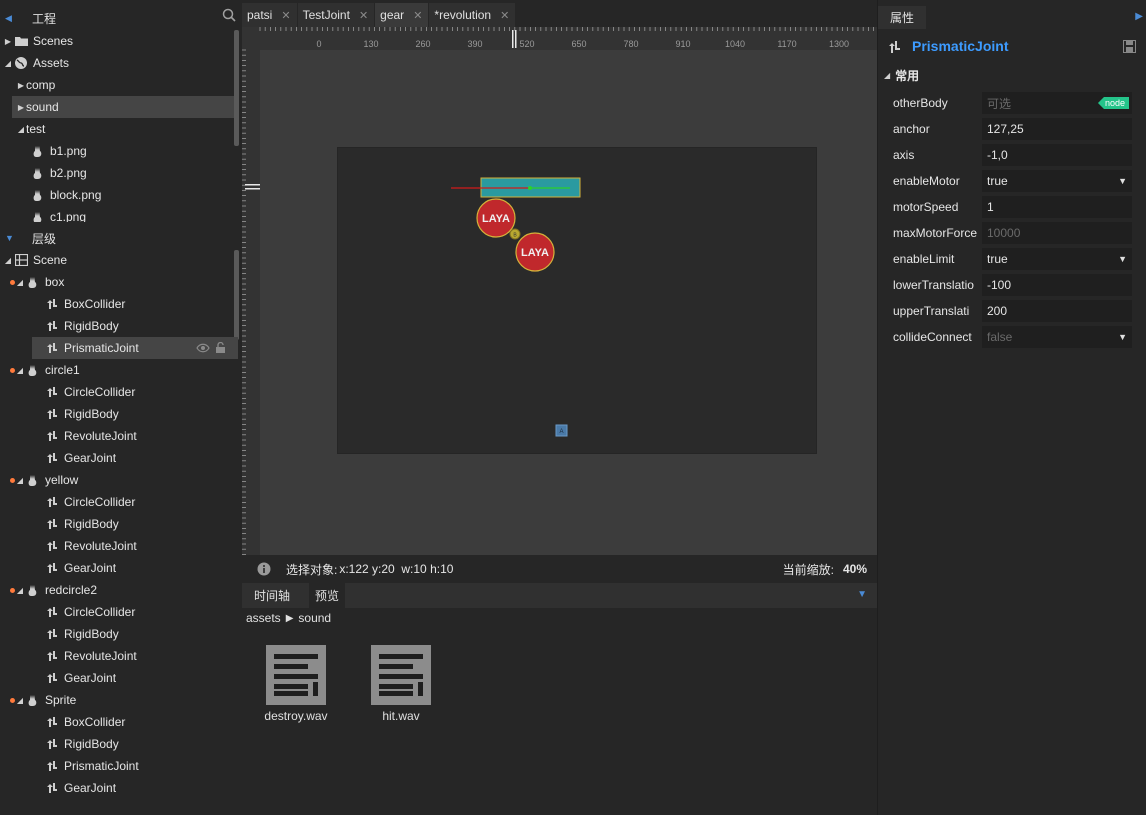 The image size is (1146, 815). I want to click on collideconnected-select: false ▼, so click(1057, 337).